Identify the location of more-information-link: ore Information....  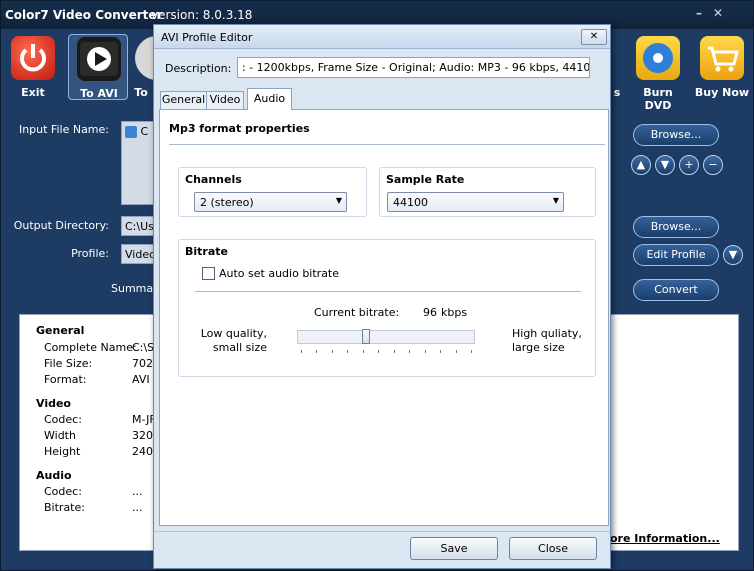
(665, 538).